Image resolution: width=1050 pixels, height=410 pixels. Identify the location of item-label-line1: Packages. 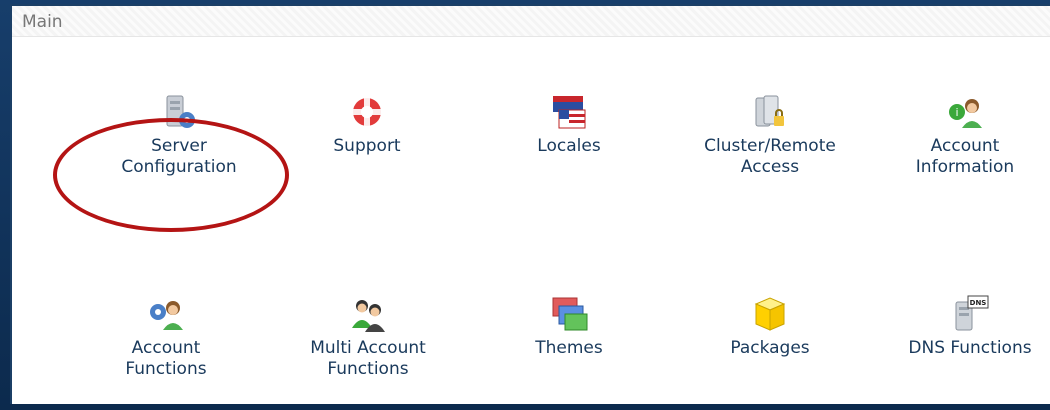
(770, 348).